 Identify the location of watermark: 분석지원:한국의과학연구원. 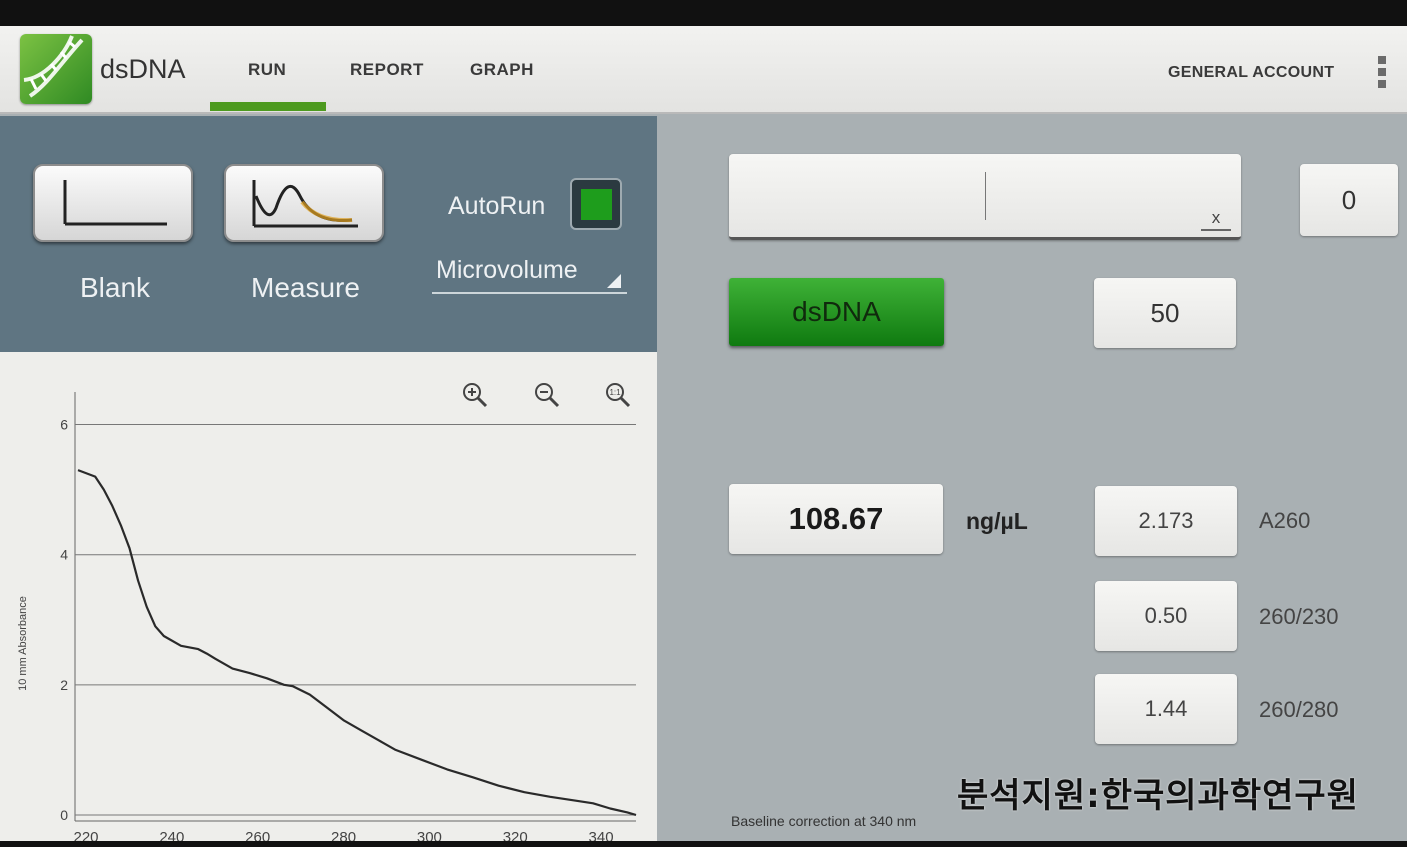
(1158, 796).